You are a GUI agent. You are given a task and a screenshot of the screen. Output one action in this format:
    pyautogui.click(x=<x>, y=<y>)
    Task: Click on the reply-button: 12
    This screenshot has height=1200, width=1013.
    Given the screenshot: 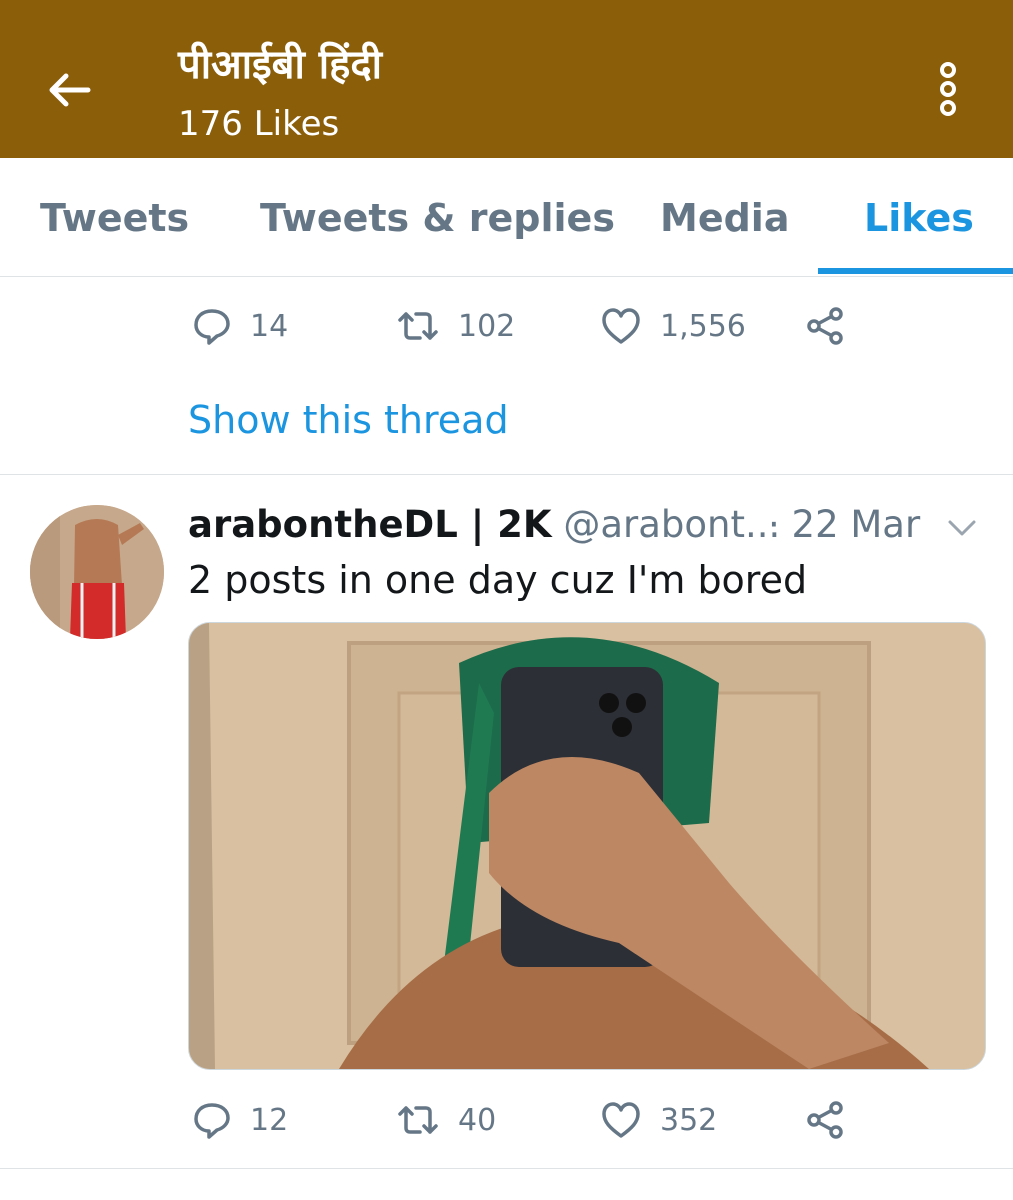 What is the action you would take?
    pyautogui.click(x=240, y=1120)
    